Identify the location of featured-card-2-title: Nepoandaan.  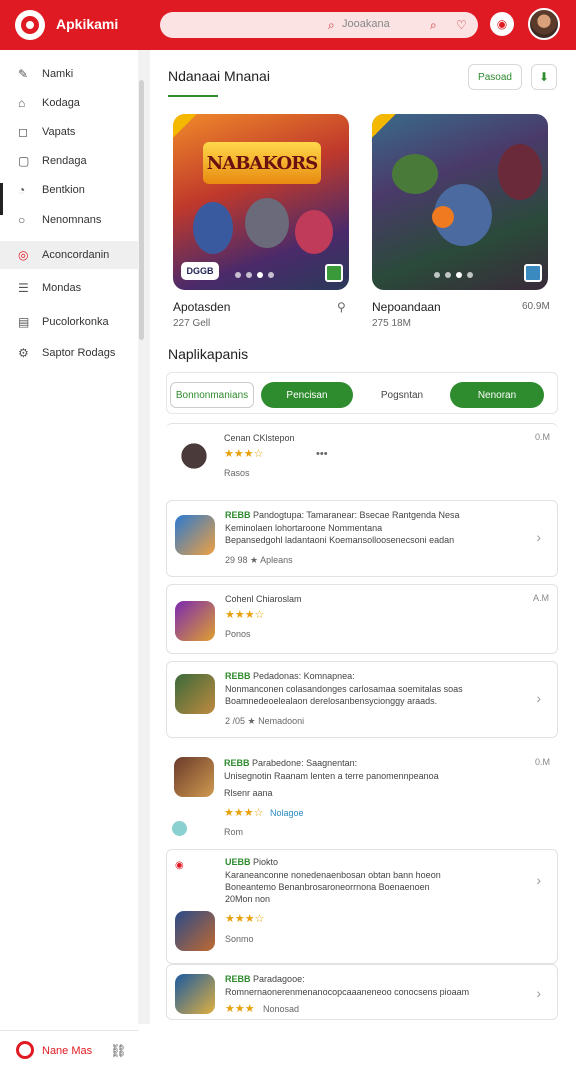
(406, 307).